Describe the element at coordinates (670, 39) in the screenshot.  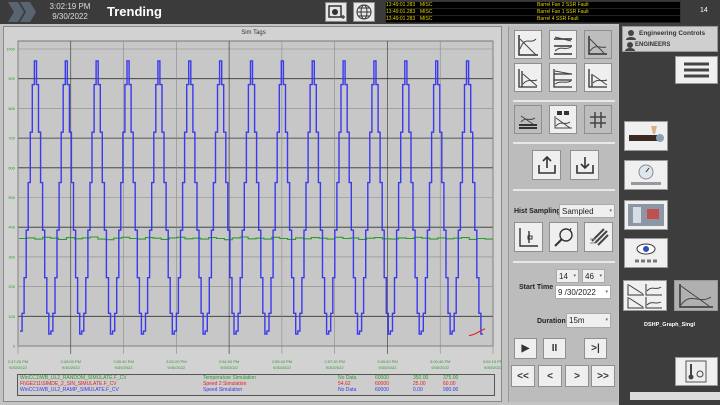
I see `user-info: Engineering Controls ENGINEERS` at that location.